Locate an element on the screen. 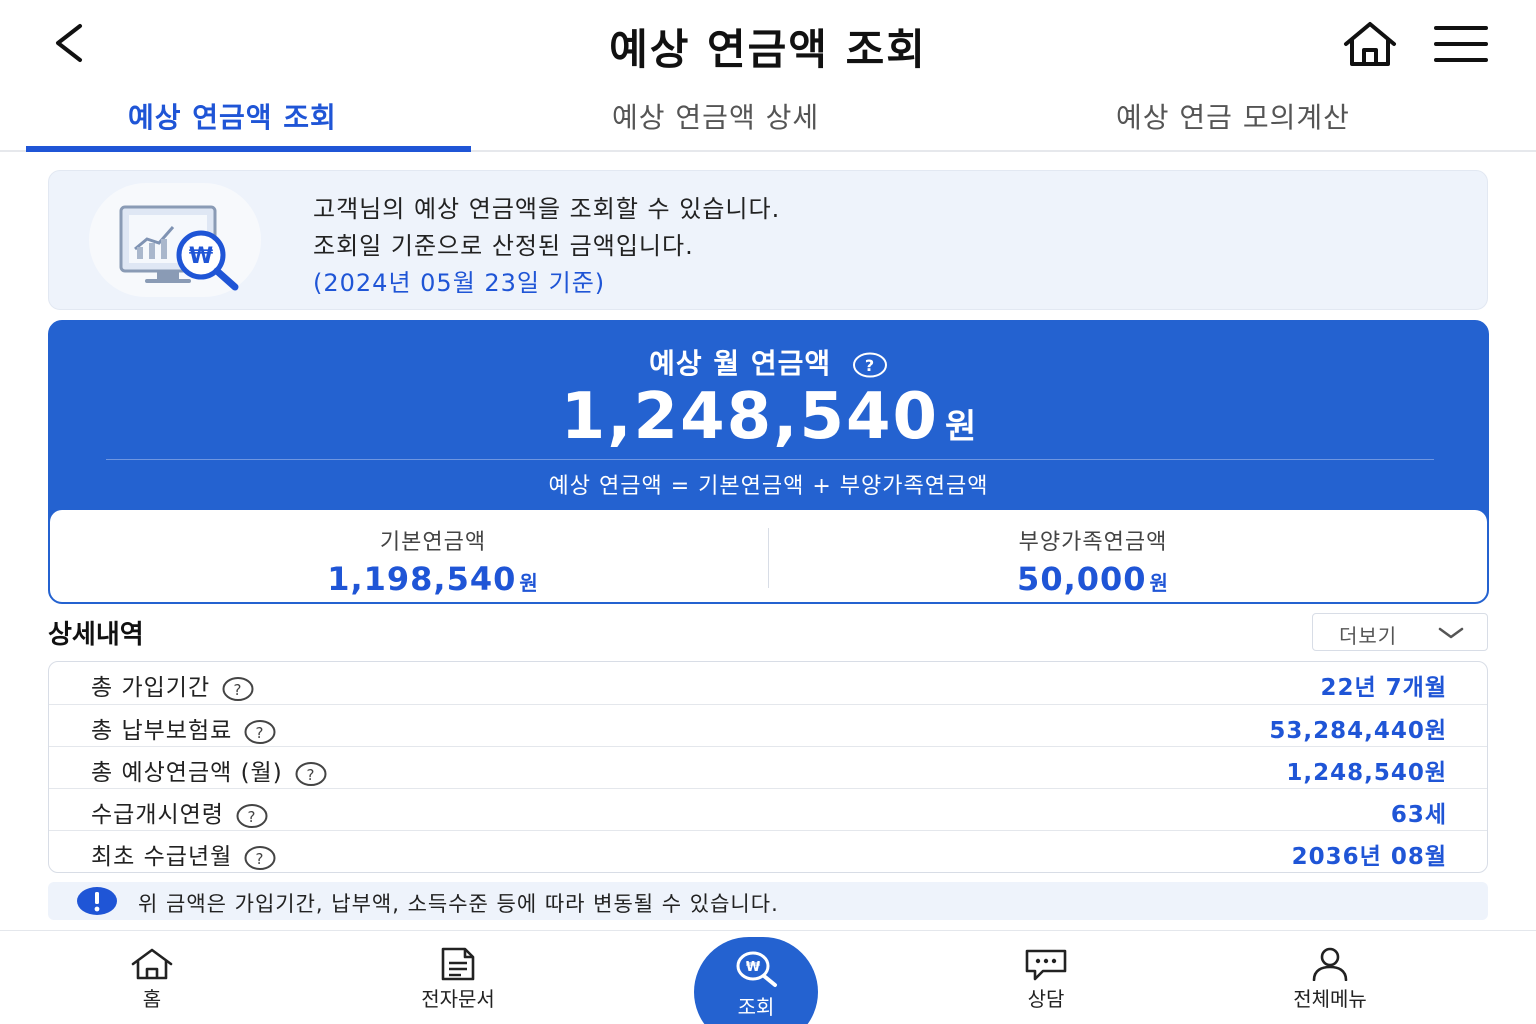 This screenshot has height=1024, width=1536. details-title: 상세내역 is located at coordinates (96, 635).